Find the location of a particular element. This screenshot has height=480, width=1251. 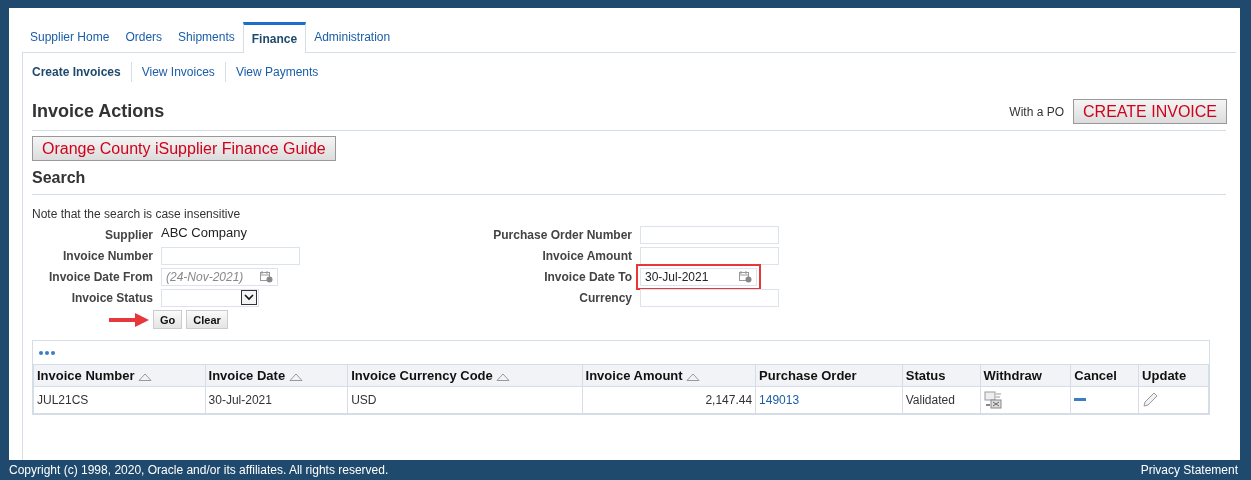

nav-tab: Supplier Home is located at coordinates (70, 37).